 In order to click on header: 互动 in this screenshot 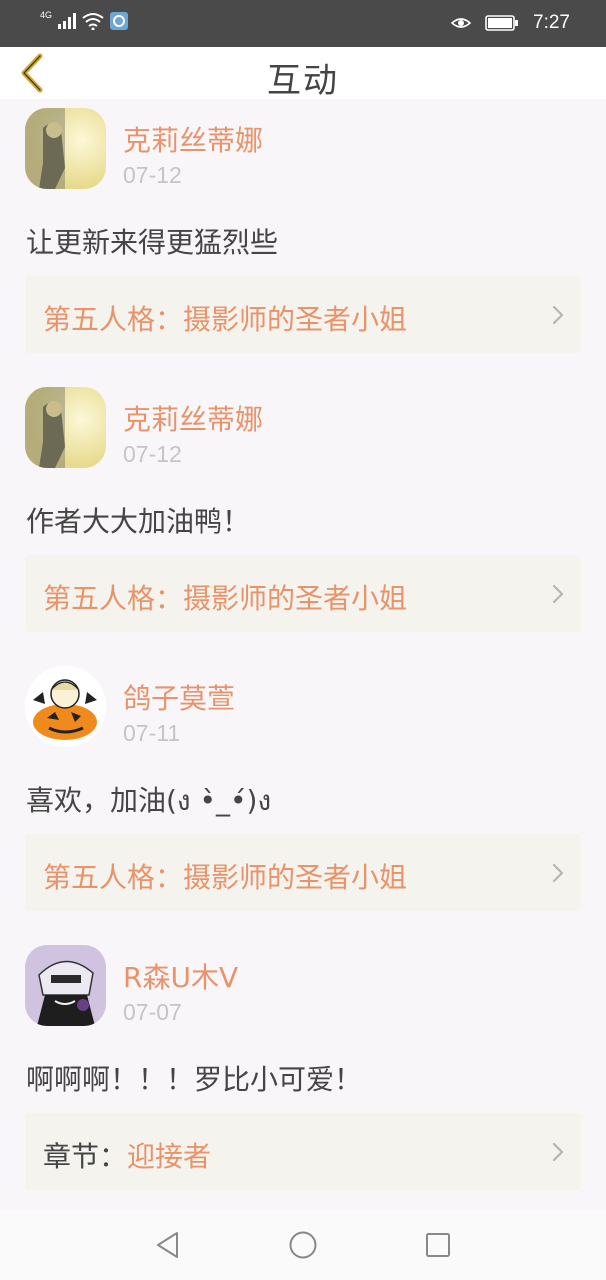, I will do `click(303, 74)`.